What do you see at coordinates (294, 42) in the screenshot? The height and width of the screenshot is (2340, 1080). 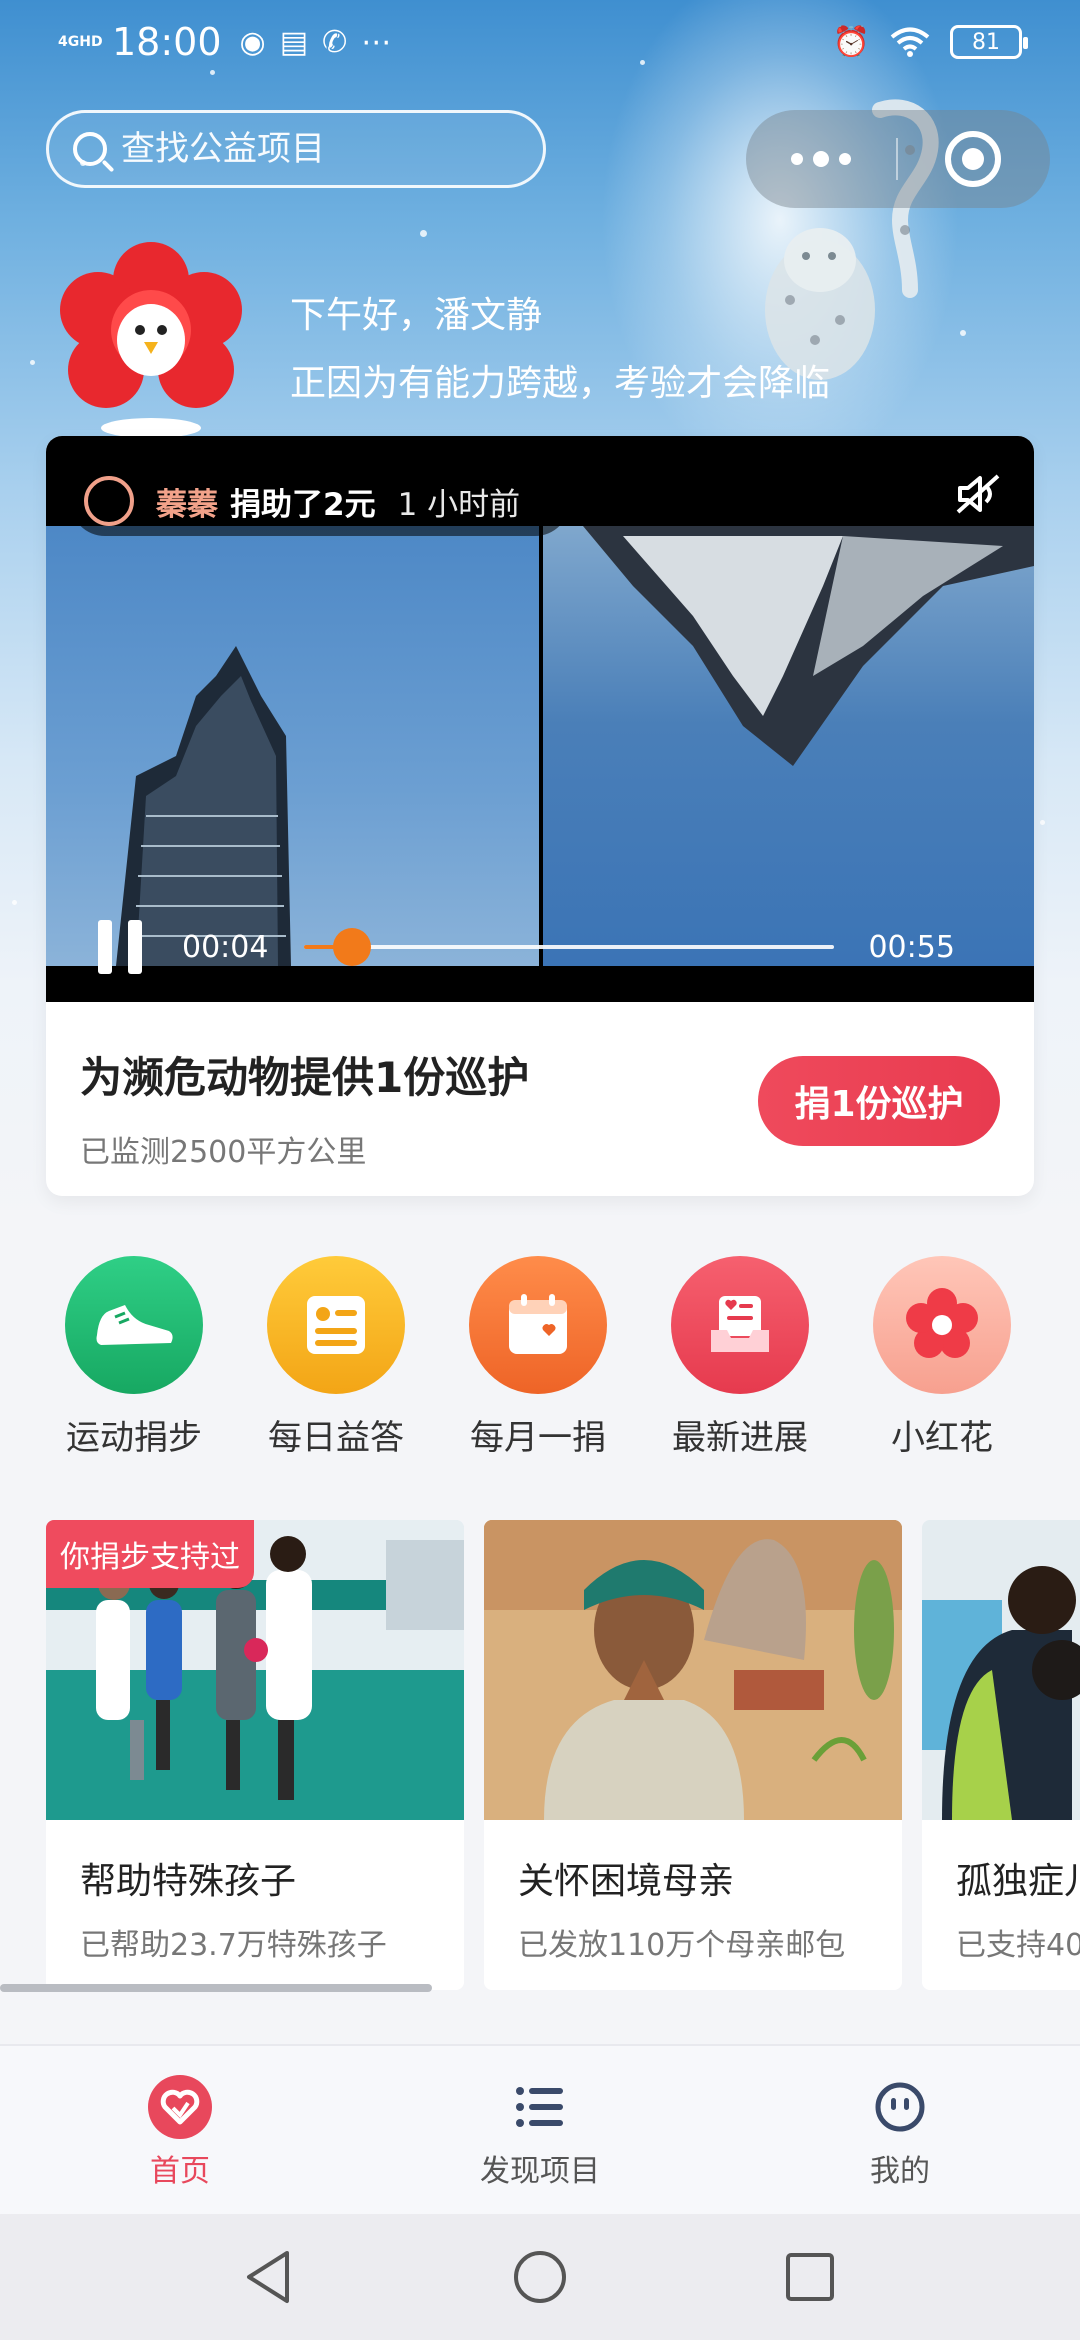 I see `message-icon: ▤` at bounding box center [294, 42].